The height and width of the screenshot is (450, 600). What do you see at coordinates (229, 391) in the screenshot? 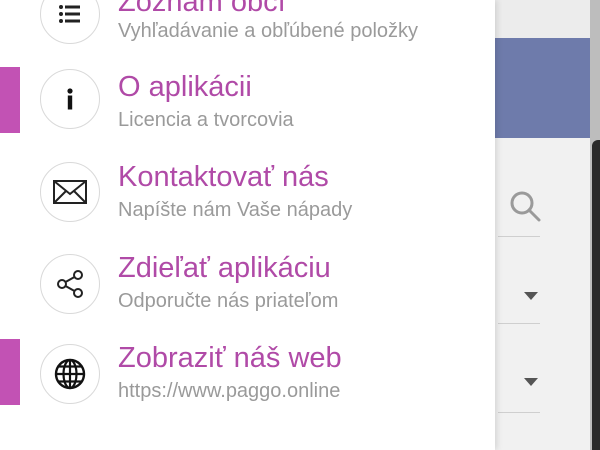
I see `menu-item-subtitle: https://www.paggo.online` at bounding box center [229, 391].